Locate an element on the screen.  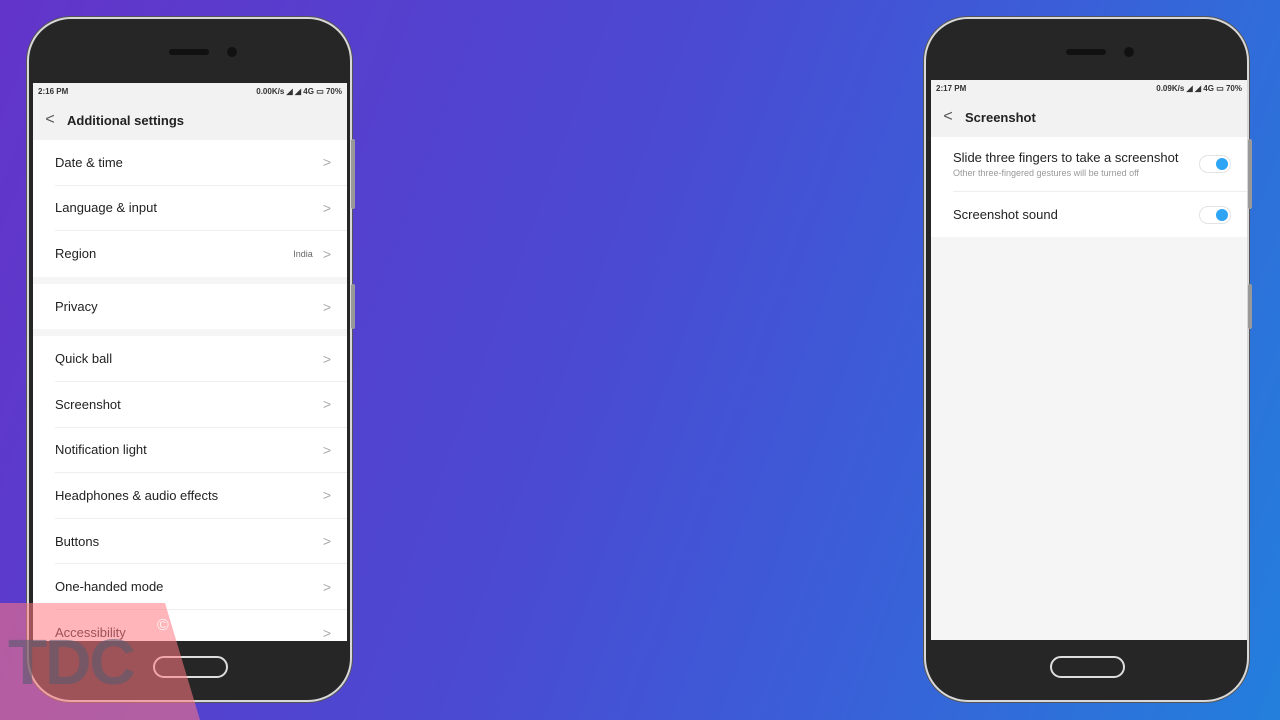
watermark-logo: TDC is located at coordinates (72, 662).